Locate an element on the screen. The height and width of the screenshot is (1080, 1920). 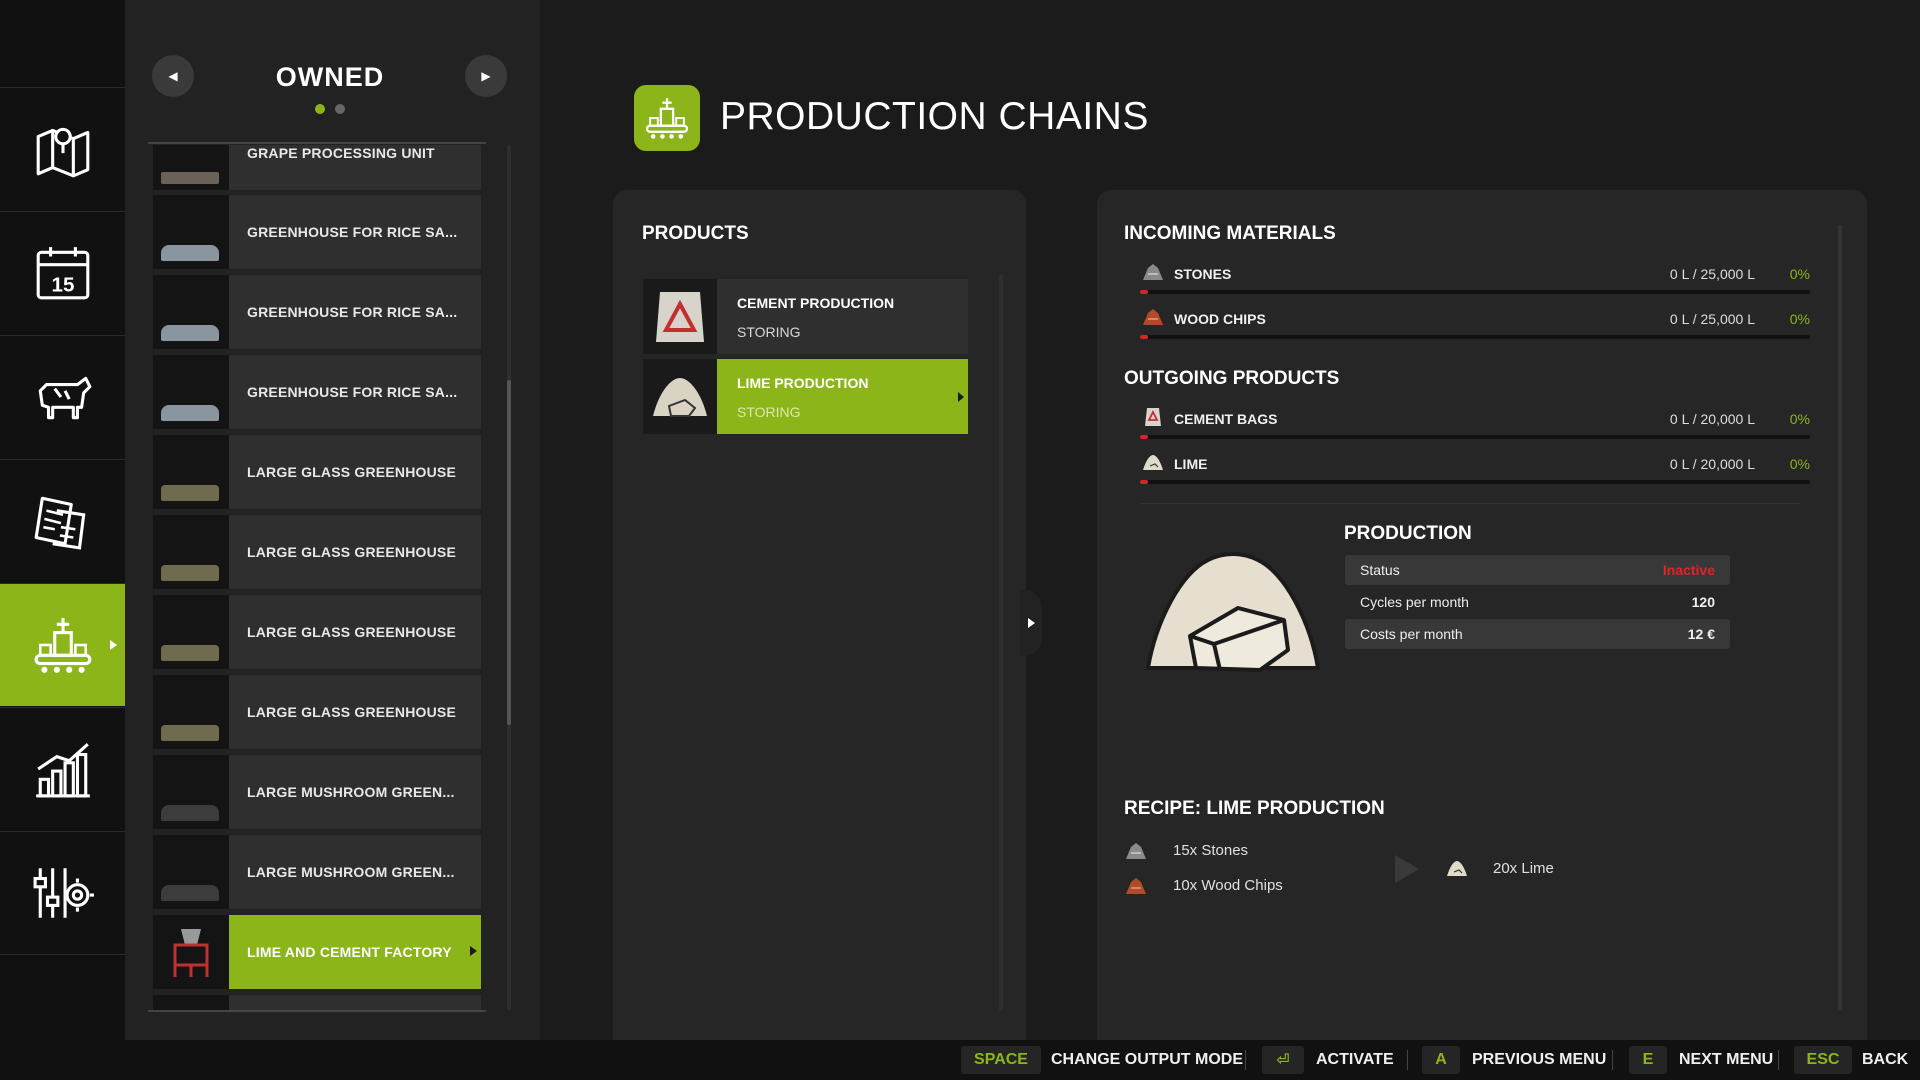
esc-key-badge: ESC is located at coordinates (1823, 1060).